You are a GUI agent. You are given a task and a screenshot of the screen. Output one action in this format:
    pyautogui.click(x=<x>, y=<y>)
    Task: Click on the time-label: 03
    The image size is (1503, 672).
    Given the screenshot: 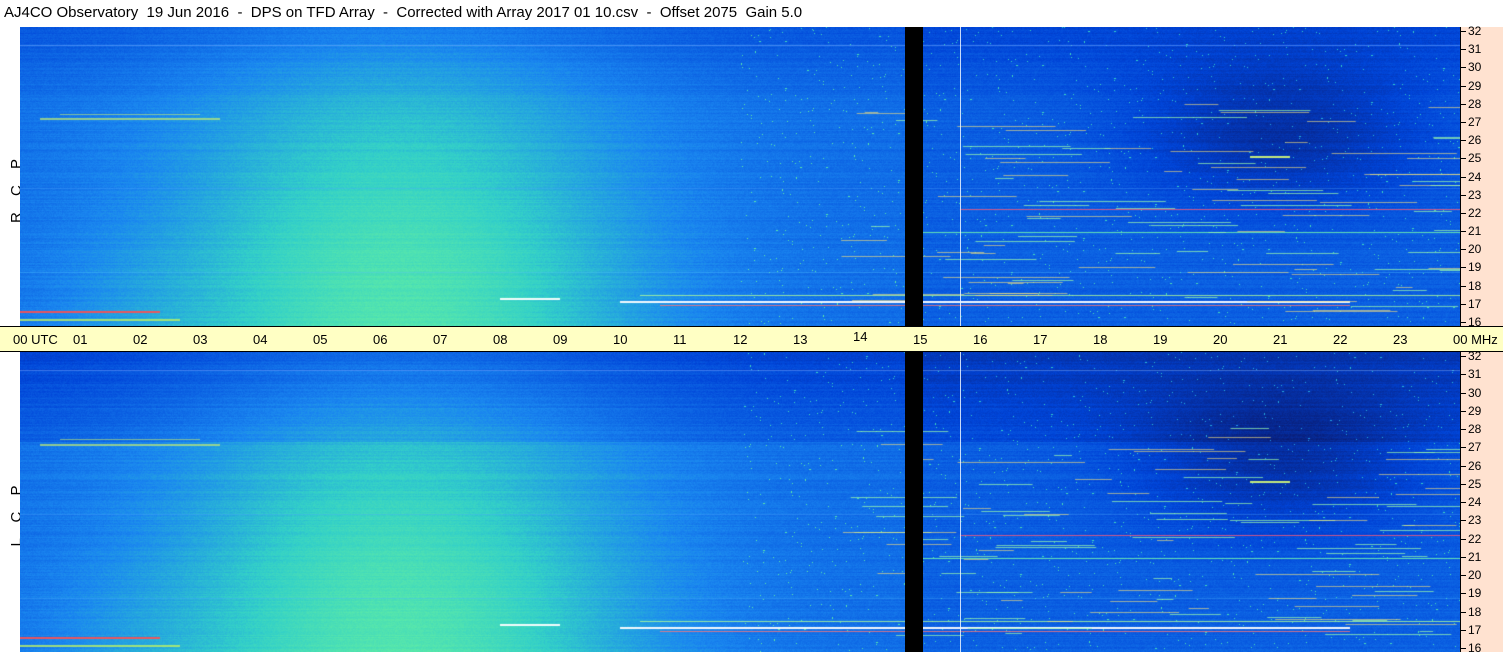 What is the action you would take?
    pyautogui.click(x=200, y=339)
    